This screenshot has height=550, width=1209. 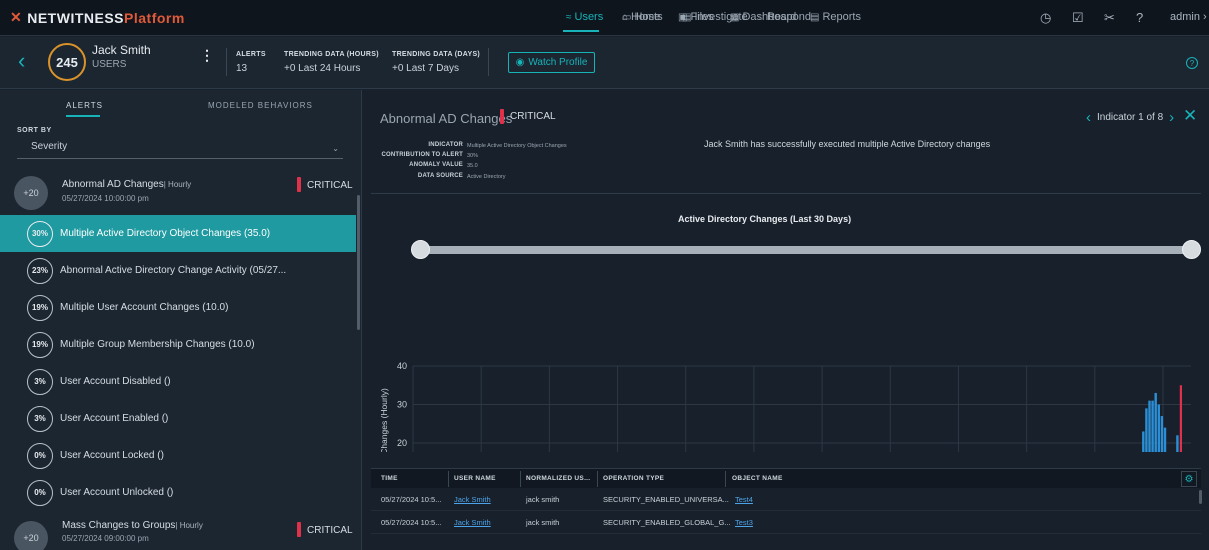 I want to click on user-menu: admin ›, so click(x=1188, y=17).